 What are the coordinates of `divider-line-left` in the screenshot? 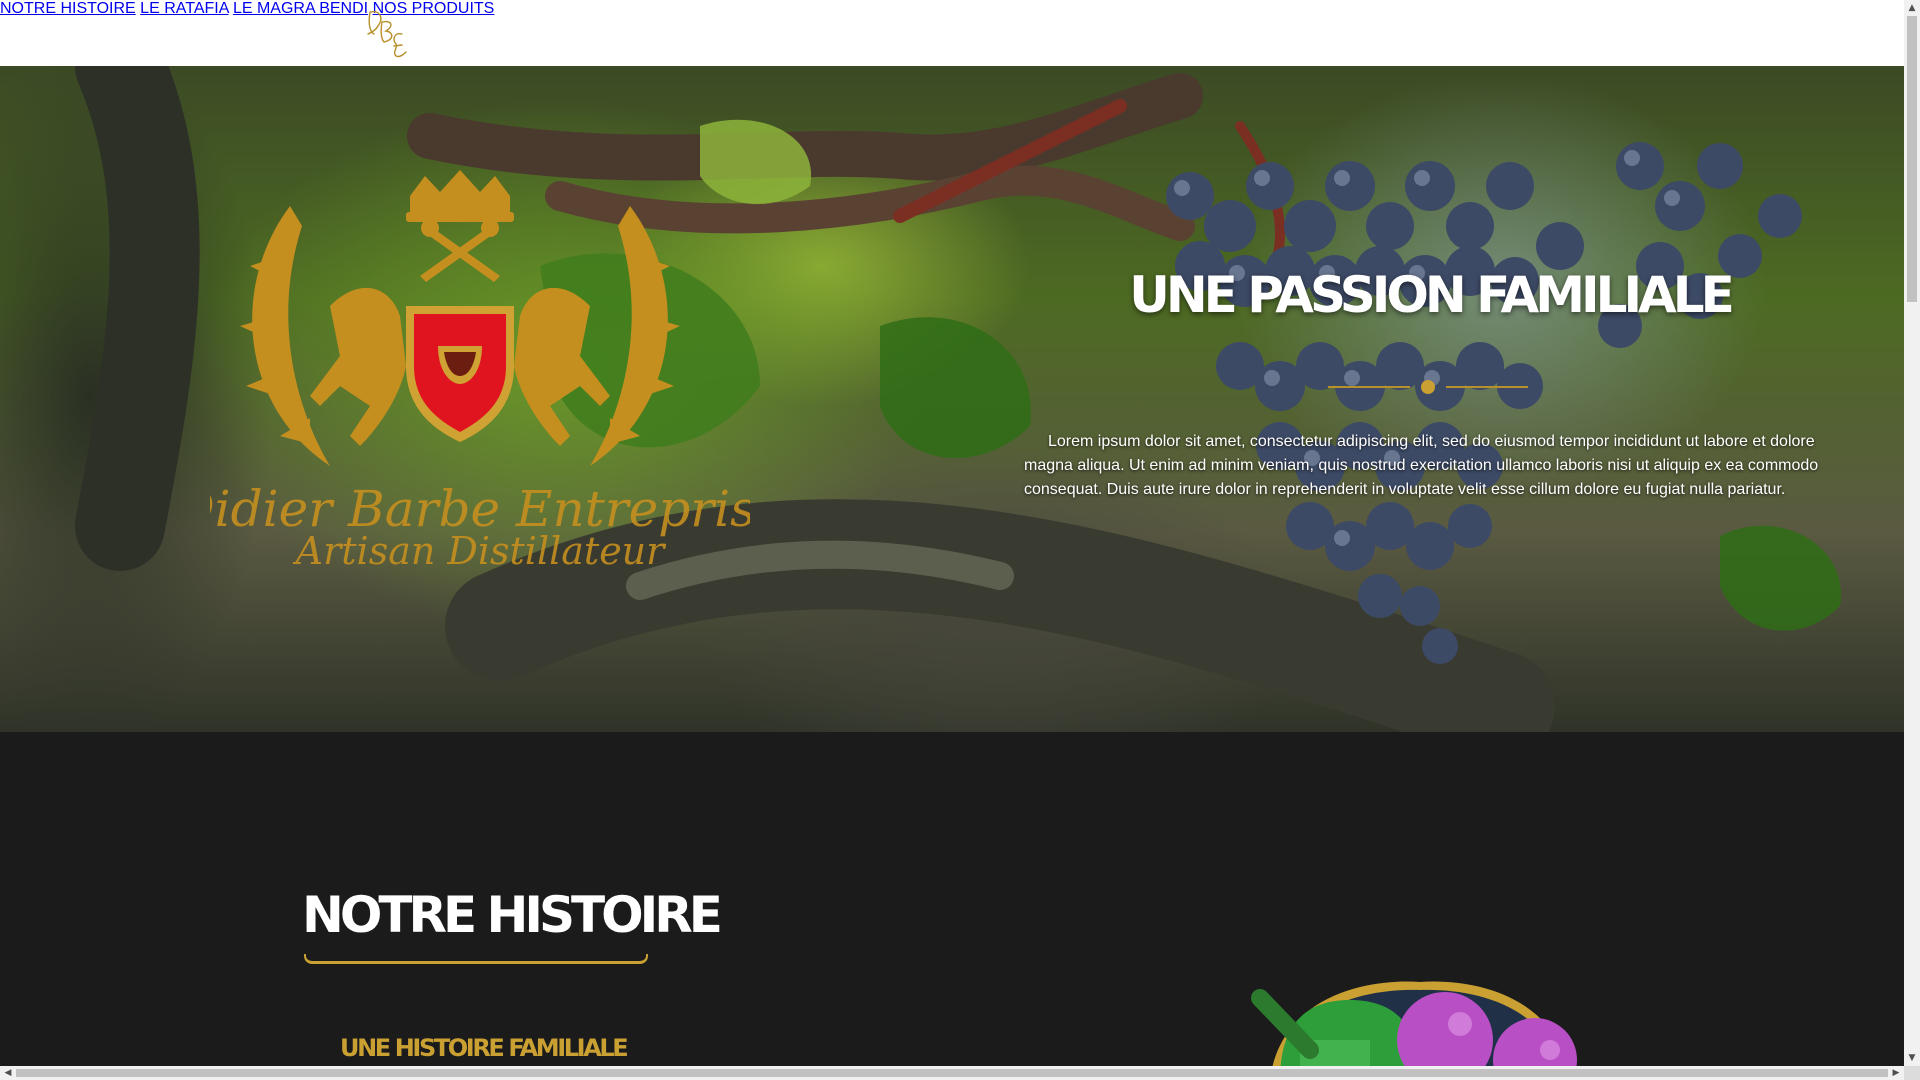 It's located at (1369, 387).